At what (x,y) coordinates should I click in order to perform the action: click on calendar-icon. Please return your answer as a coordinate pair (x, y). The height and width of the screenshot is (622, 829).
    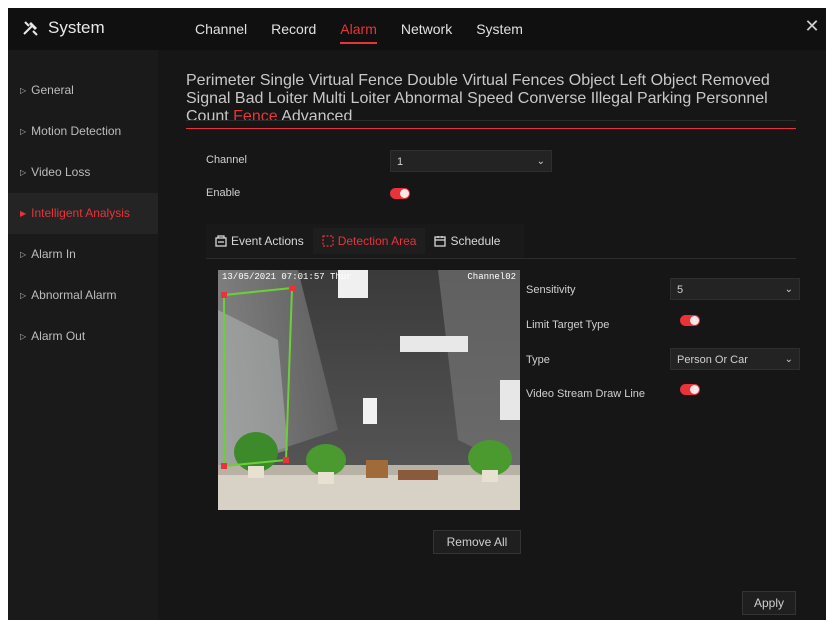
    Looking at the image, I should click on (440, 241).